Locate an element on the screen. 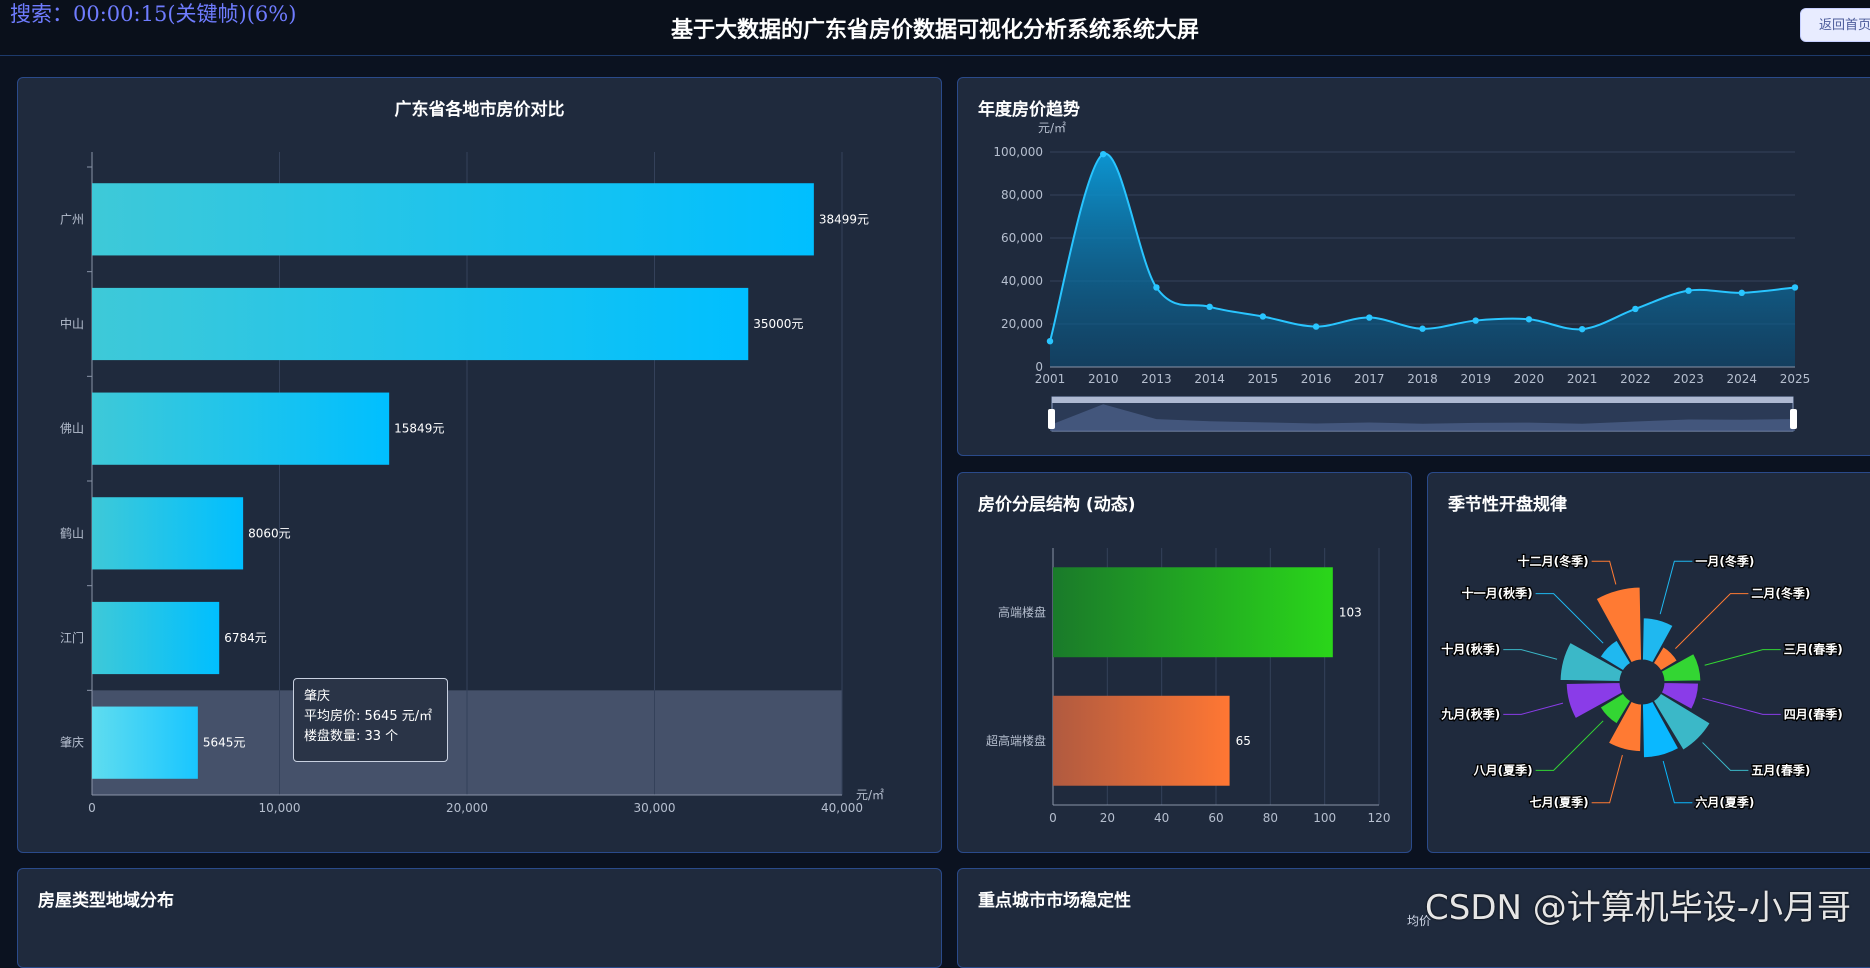 The height and width of the screenshot is (968, 1870). y-tick-label: 江门 is located at coordinates (72, 637).